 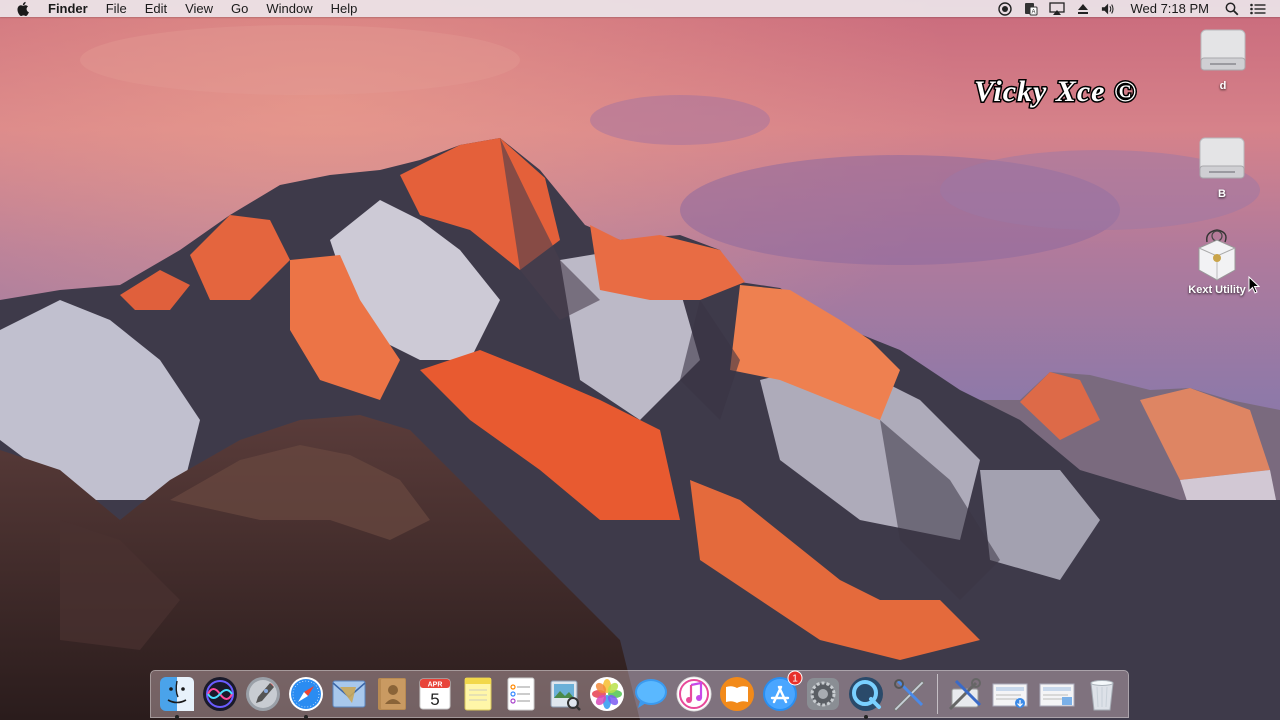 I want to click on calendar-icon: APR5, so click(x=435, y=694).